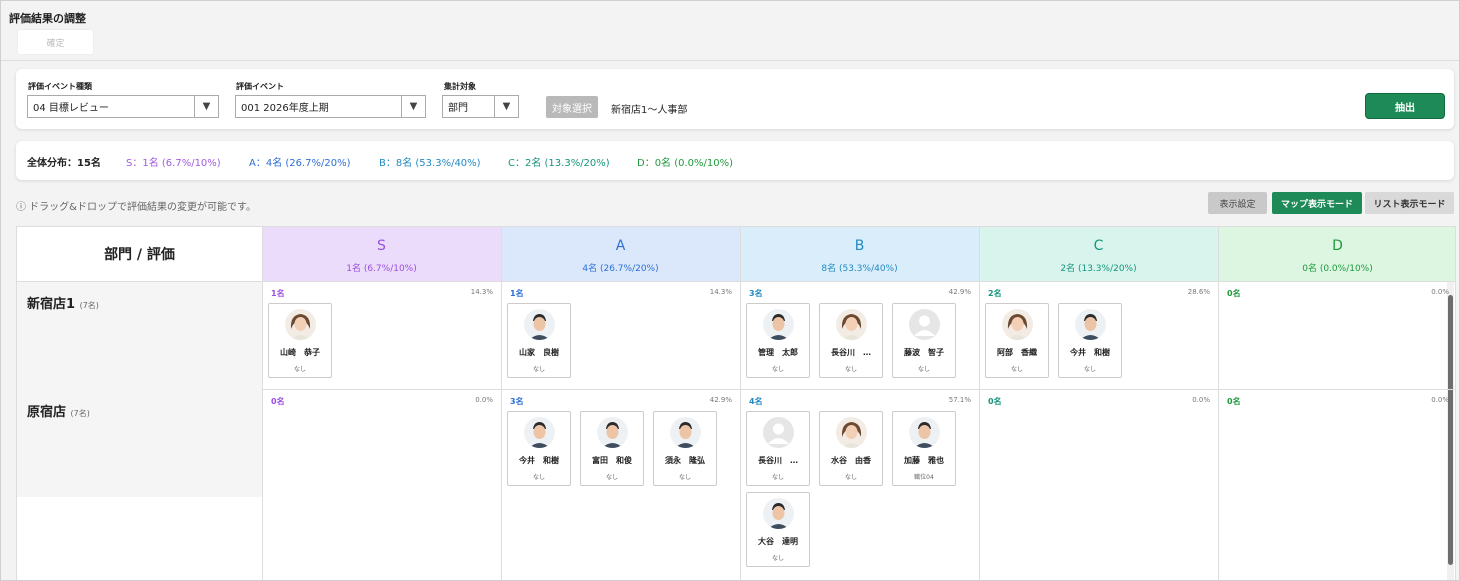 This screenshot has width=1460, height=581. Describe the element at coordinates (924, 460) in the screenshot. I see `employee-name: 加藤 雅也` at that location.